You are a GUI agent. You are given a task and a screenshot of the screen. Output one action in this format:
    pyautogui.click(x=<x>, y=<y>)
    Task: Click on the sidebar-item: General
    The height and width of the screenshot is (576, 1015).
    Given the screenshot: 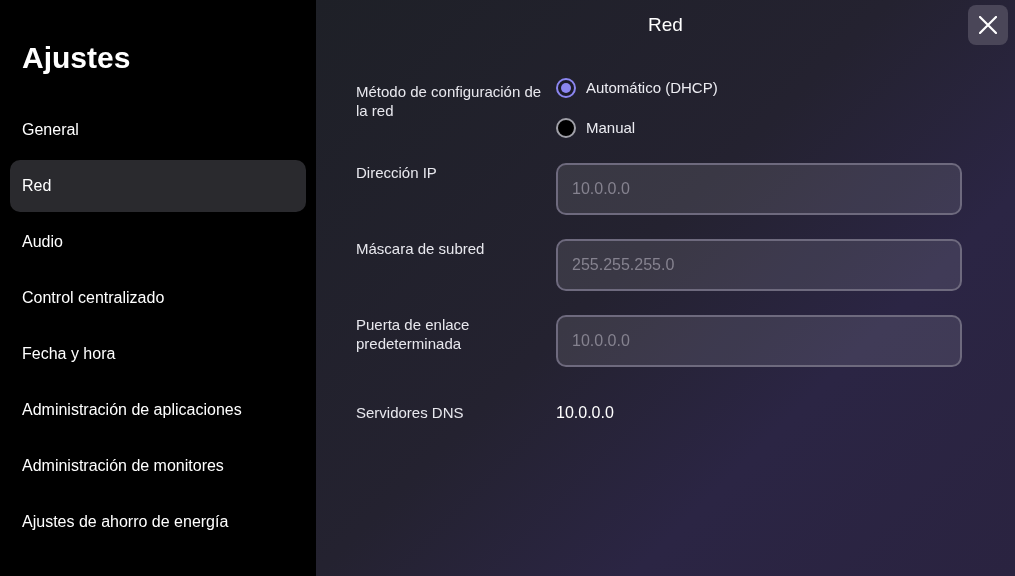 What is the action you would take?
    pyautogui.click(x=158, y=130)
    